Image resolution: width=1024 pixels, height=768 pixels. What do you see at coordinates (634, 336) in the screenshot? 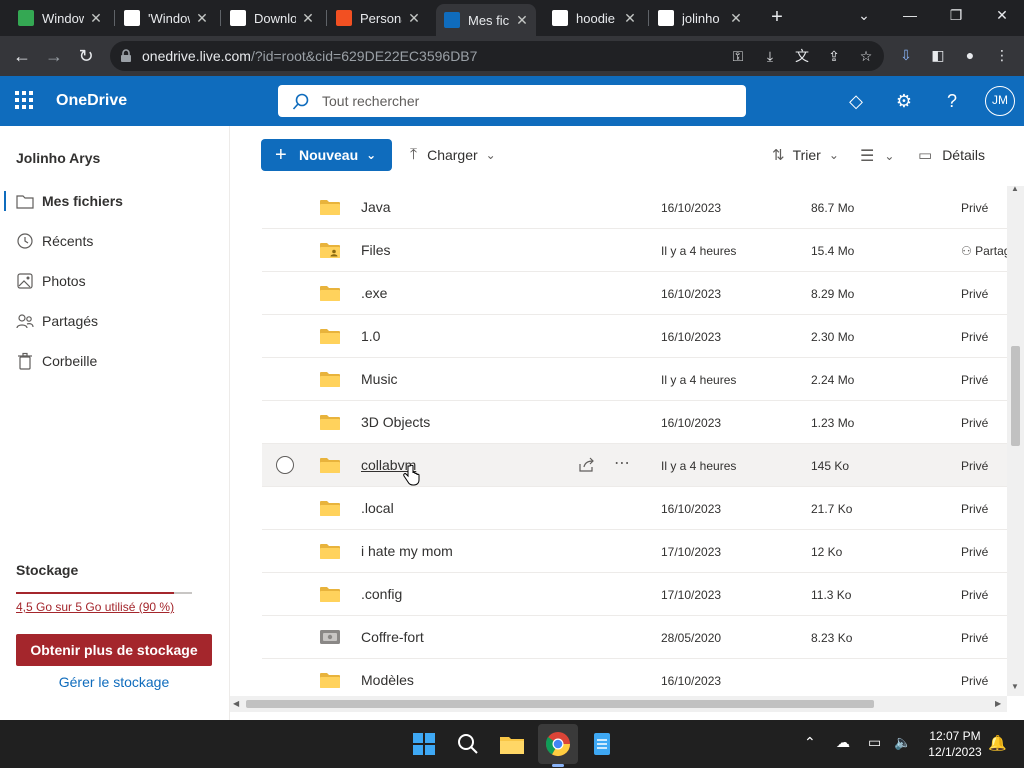
I see `file-row: 1.0 16/10/2023 2.30 Mo Privé` at bounding box center [634, 336].